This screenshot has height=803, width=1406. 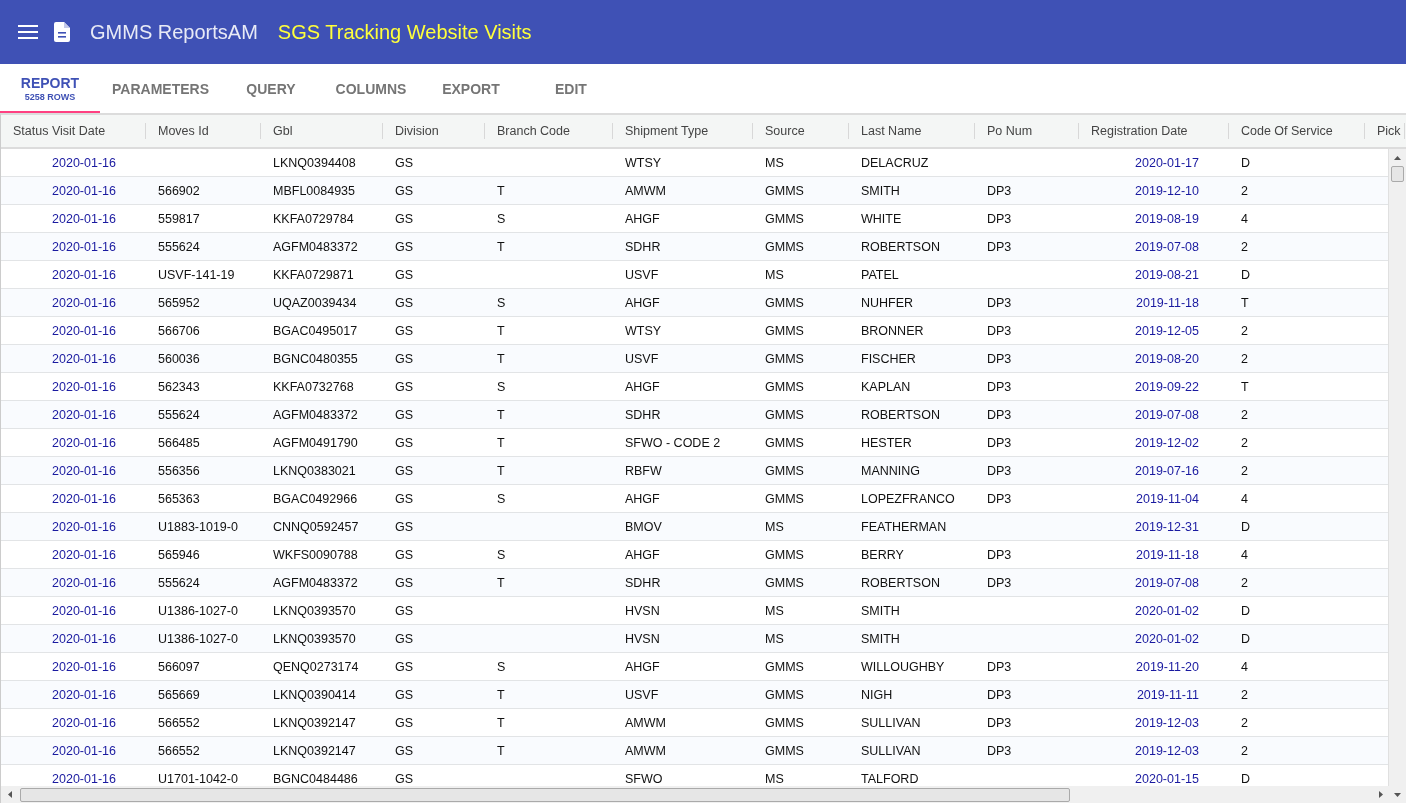 What do you see at coordinates (434, 131) in the screenshot?
I see `column-header: Division` at bounding box center [434, 131].